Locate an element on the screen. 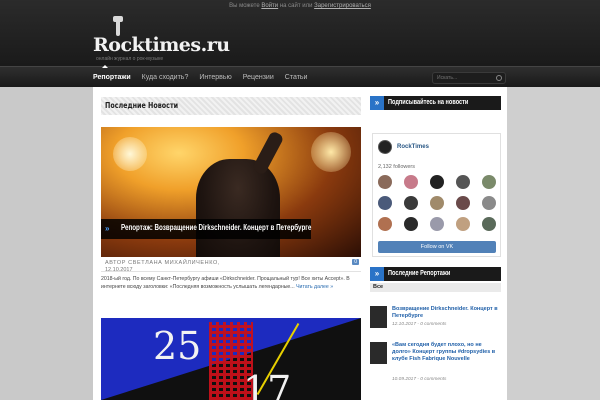 This screenshot has height=400, width=600. nav-item-where-to-go: Куда сходить? is located at coordinates (165, 77).